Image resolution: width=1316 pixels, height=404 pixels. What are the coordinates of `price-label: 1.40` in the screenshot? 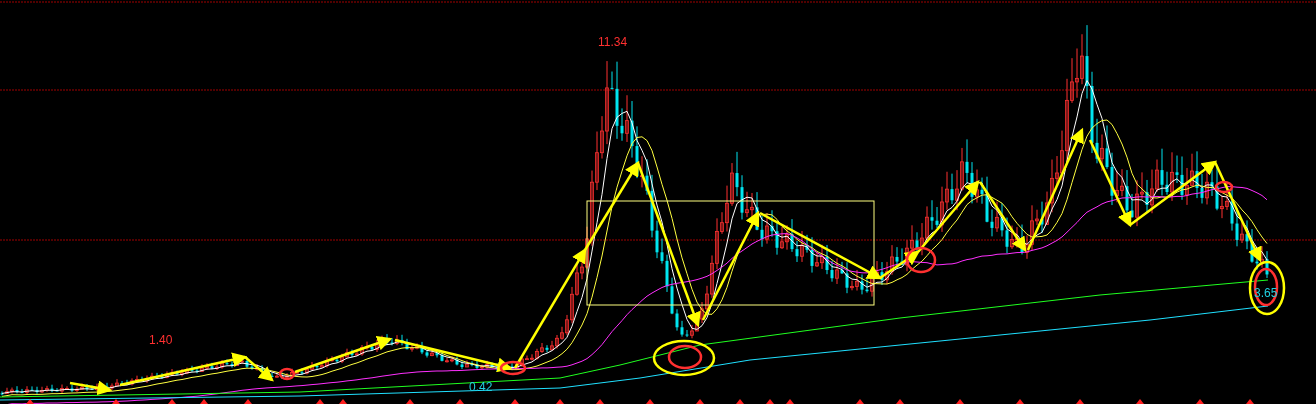 It's located at (161, 340).